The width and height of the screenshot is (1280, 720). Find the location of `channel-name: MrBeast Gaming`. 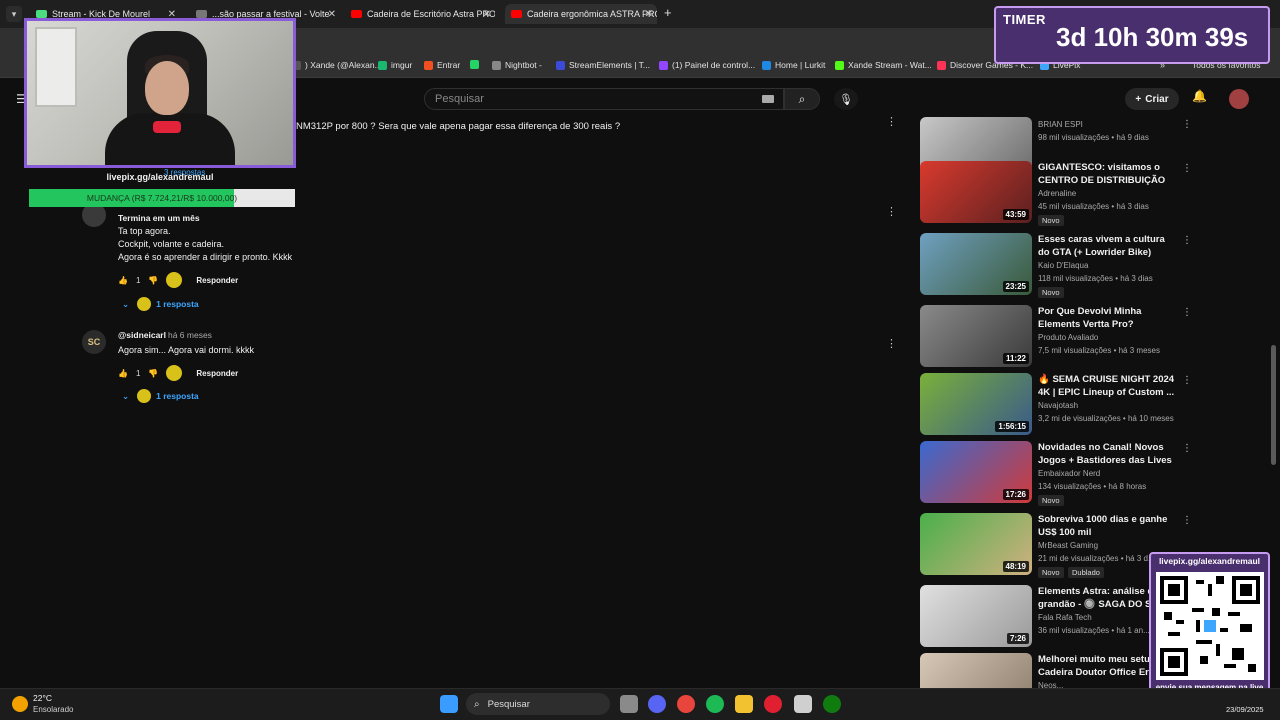

channel-name: MrBeast Gaming is located at coordinates (1068, 545).